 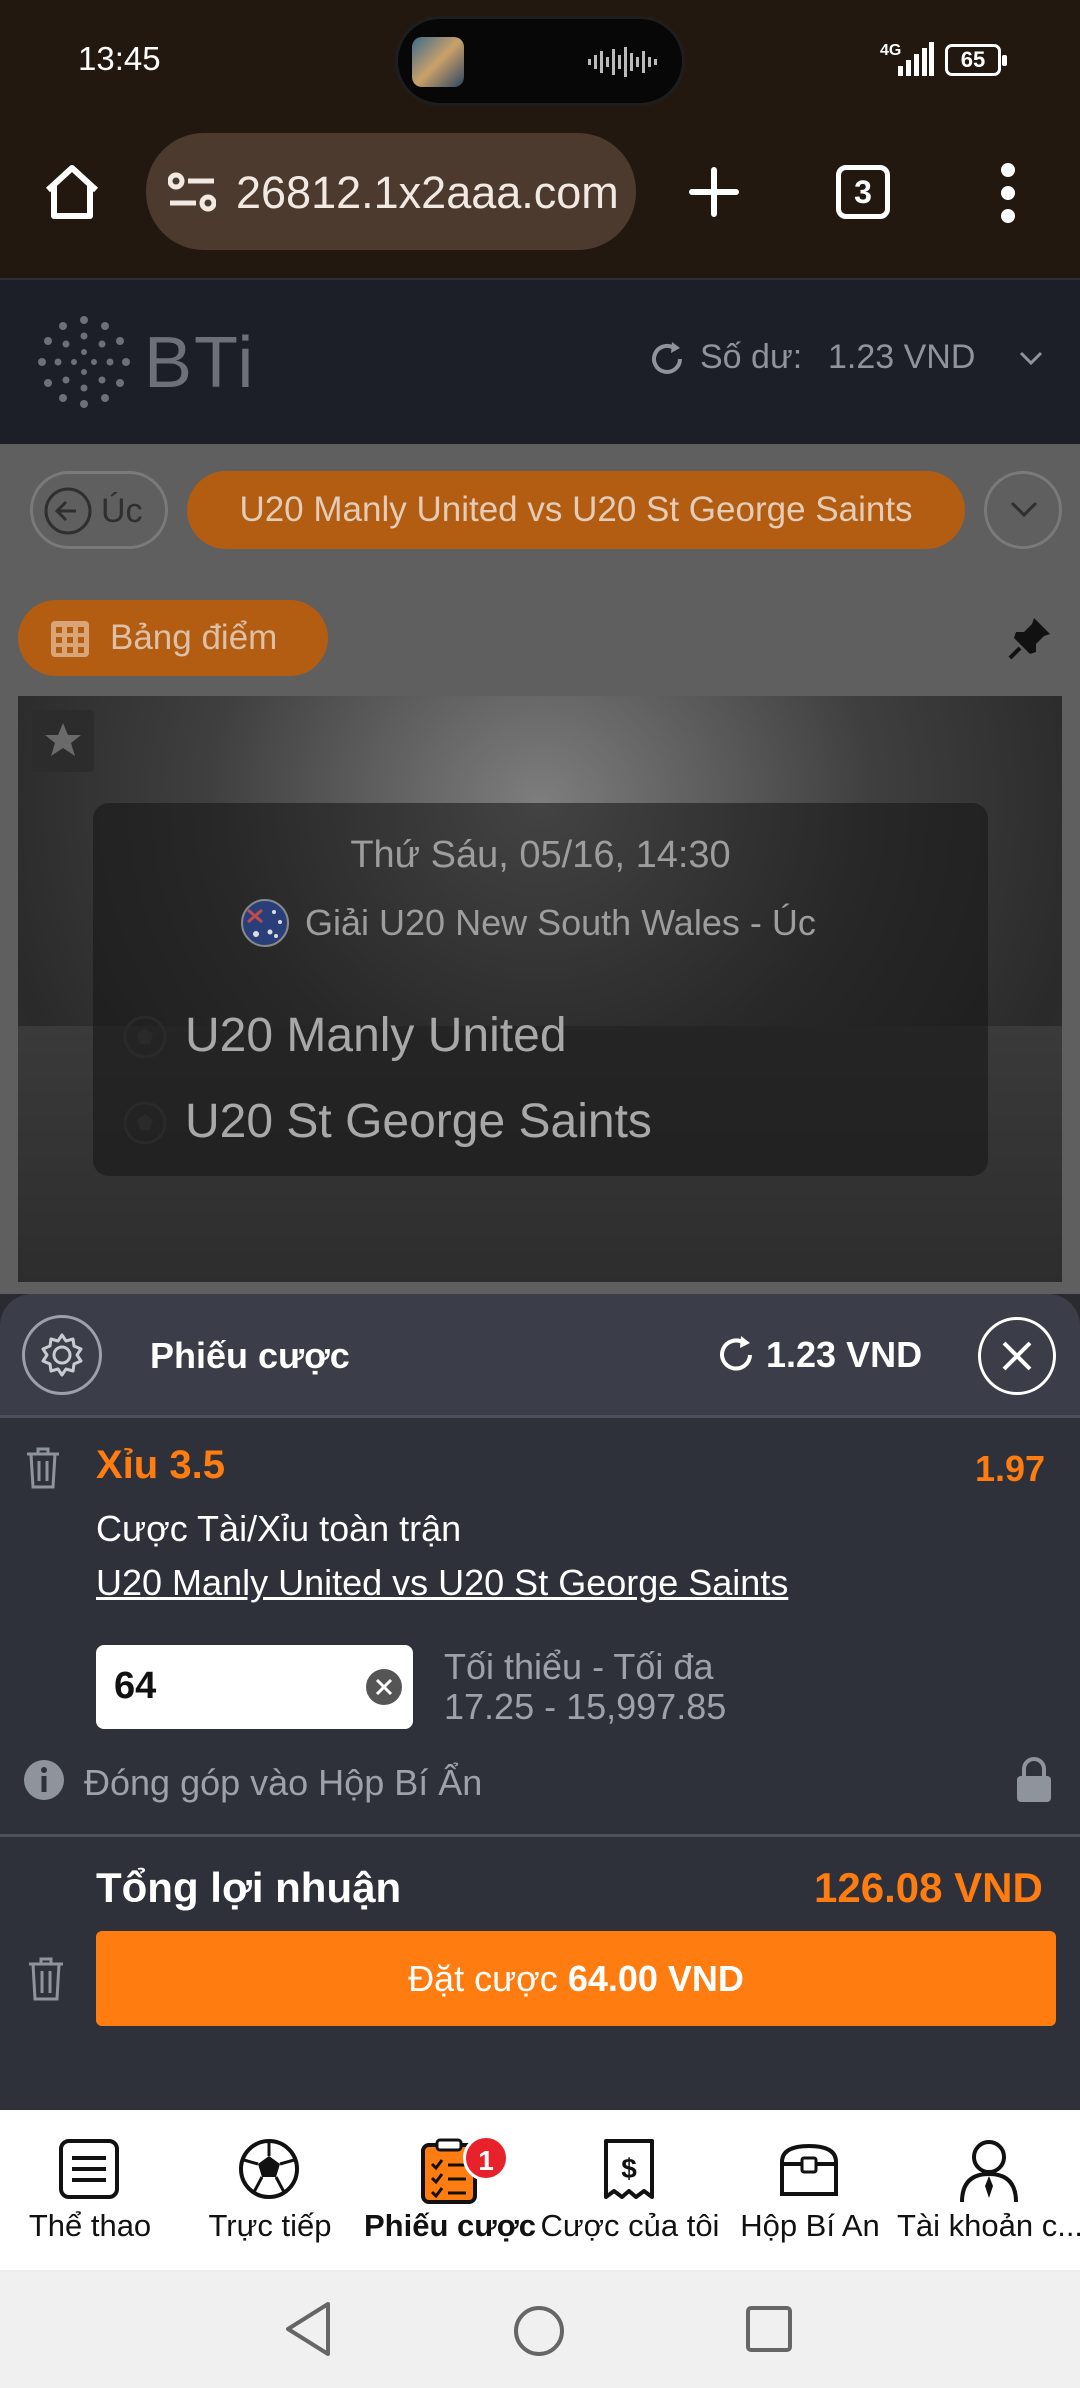 What do you see at coordinates (540, 1835) in the screenshot?
I see `bet-slip-divider` at bounding box center [540, 1835].